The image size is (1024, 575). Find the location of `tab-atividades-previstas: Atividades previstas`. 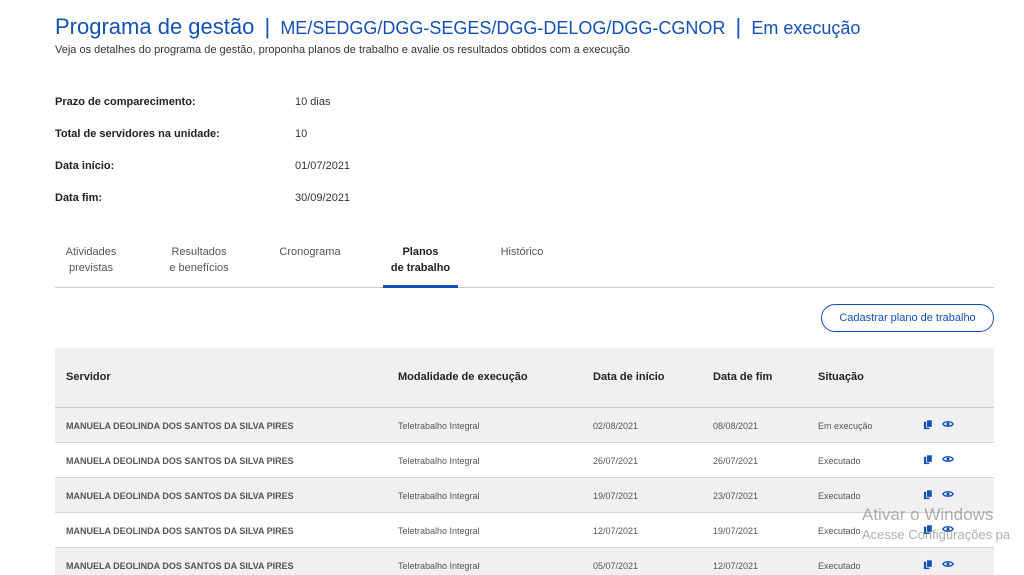

tab-atividades-previstas: Atividades previstas is located at coordinates (91, 260).